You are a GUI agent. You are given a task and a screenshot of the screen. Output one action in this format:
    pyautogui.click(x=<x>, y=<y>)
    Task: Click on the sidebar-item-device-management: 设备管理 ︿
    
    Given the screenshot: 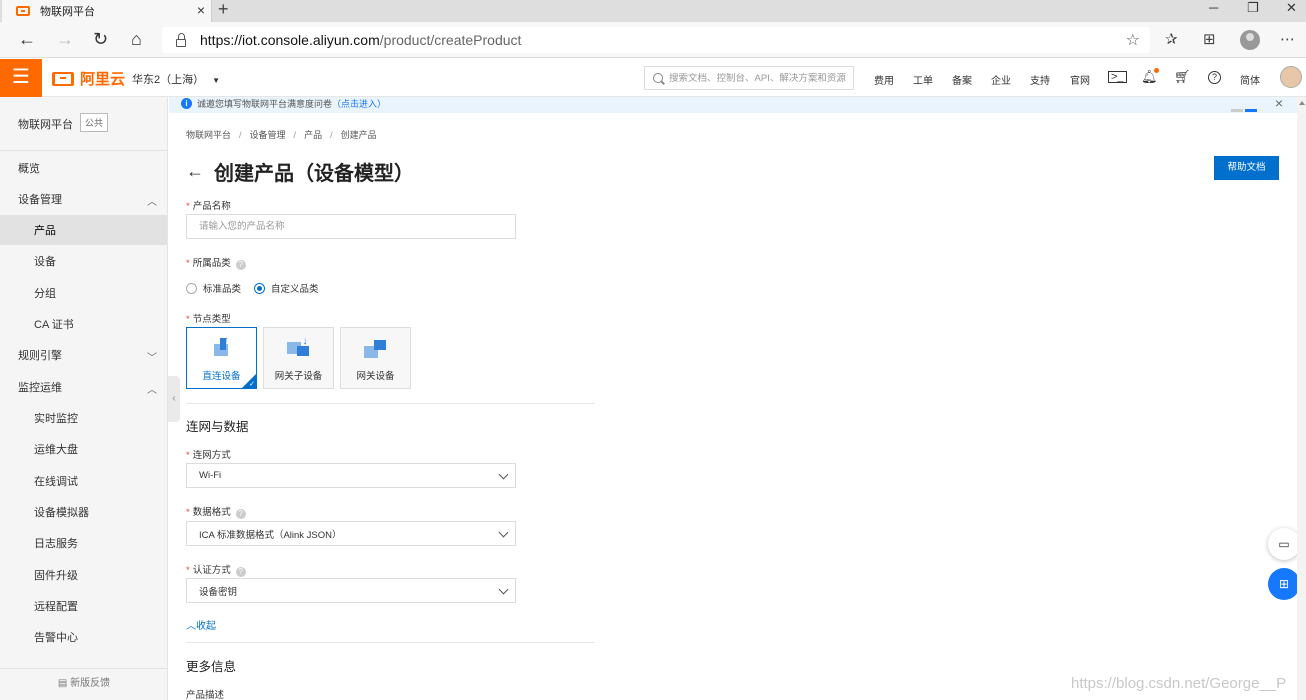 What is the action you would take?
    pyautogui.click(x=83, y=199)
    